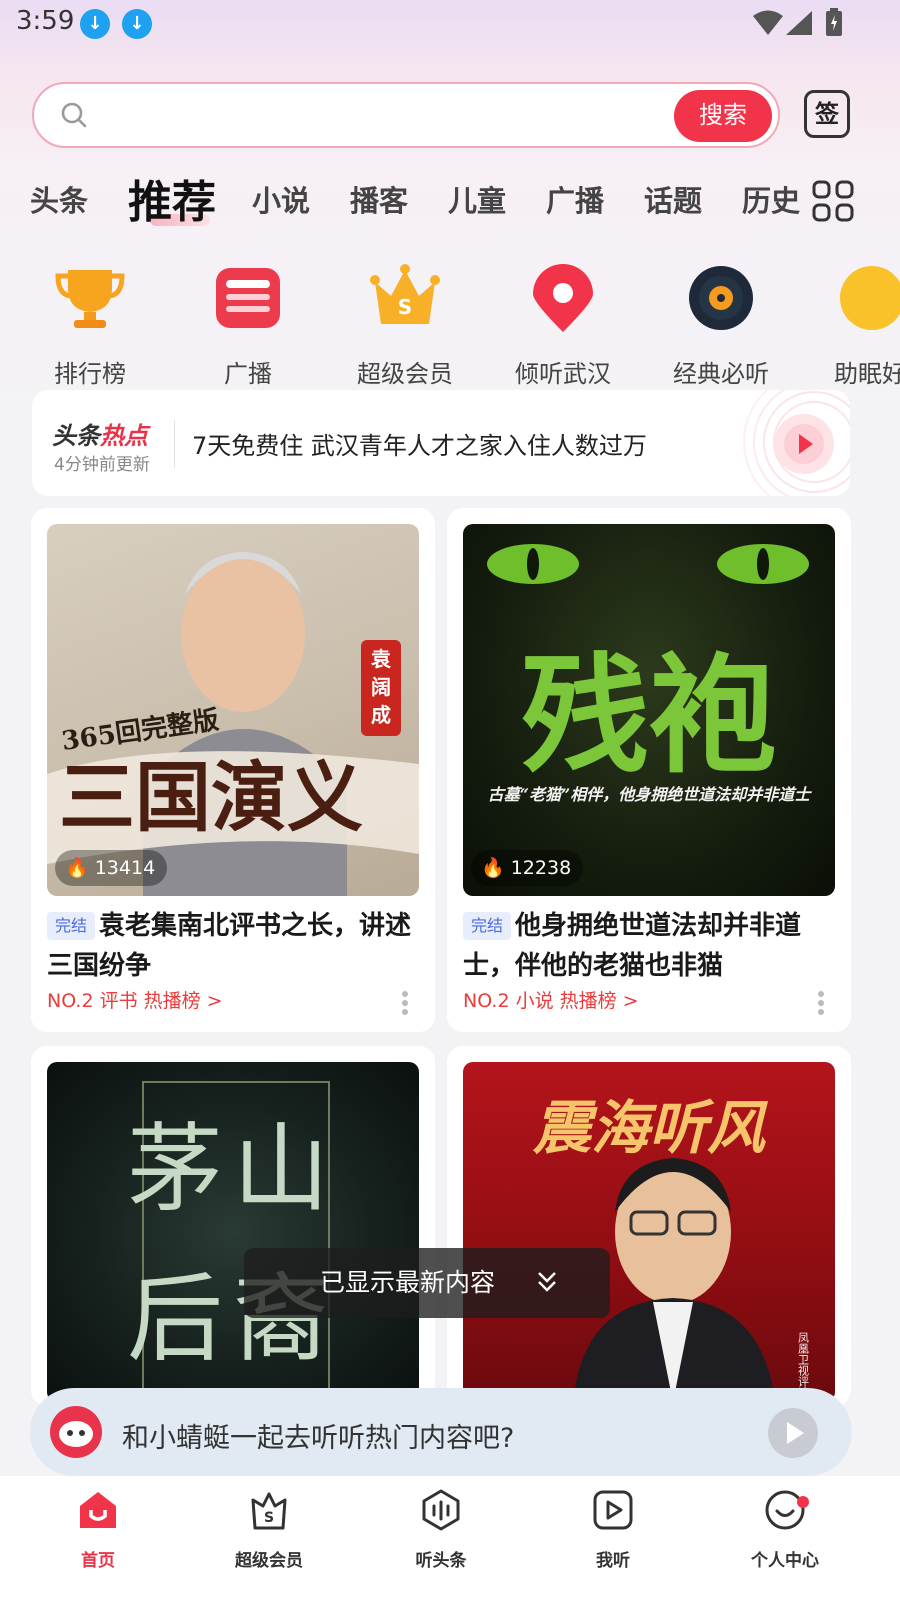 This screenshot has width=900, height=1600. I want to click on assistant-play-button, so click(793, 1433).